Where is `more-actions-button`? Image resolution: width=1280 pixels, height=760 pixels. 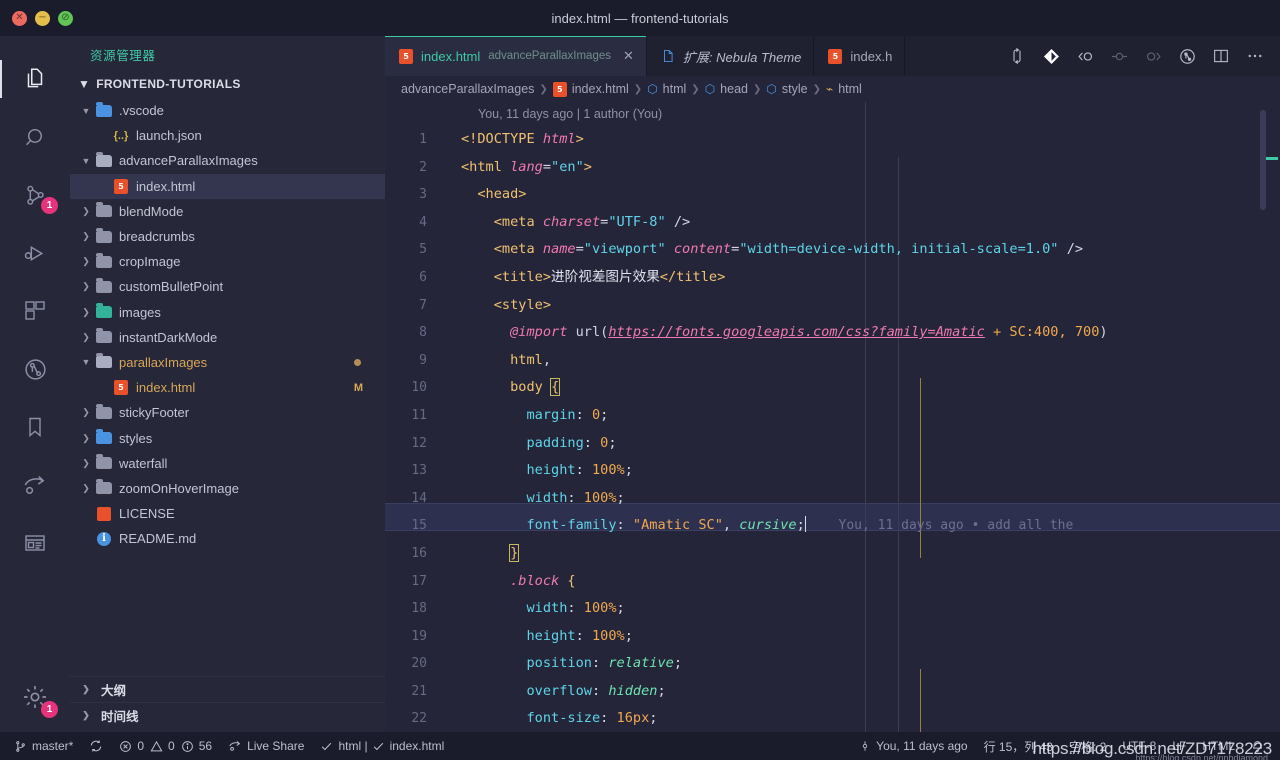 more-actions-button is located at coordinates (1255, 56).